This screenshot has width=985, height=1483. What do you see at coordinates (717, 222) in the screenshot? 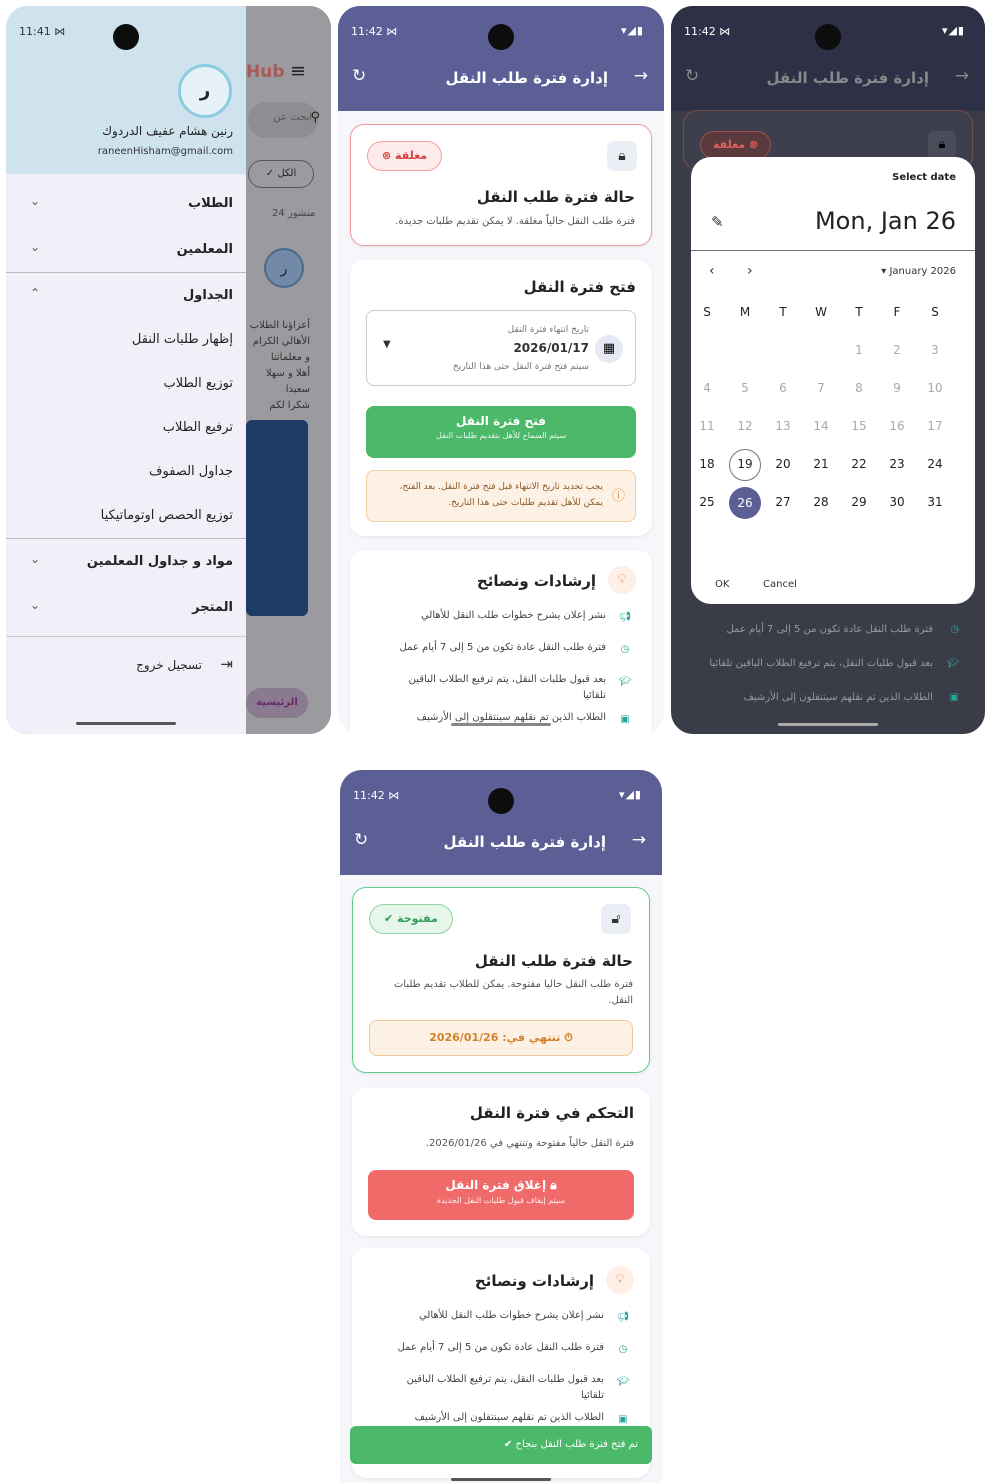
I see `edit-icon: ✎` at bounding box center [717, 222].